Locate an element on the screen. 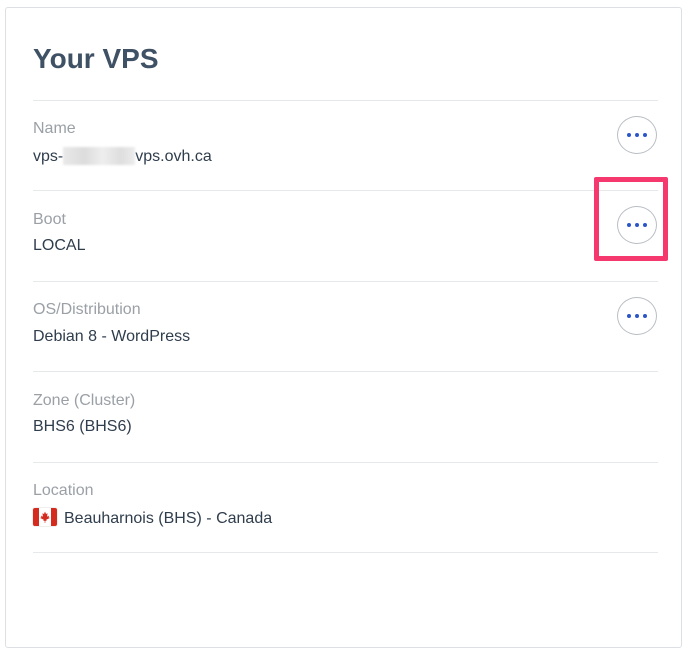  os-actions-button is located at coordinates (637, 316).